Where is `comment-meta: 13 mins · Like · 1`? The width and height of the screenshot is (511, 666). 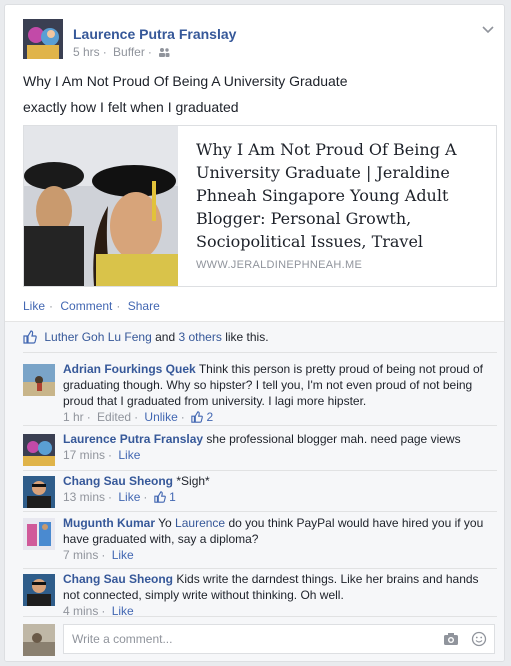 comment-meta: 13 mins · Like · 1 is located at coordinates (119, 497).